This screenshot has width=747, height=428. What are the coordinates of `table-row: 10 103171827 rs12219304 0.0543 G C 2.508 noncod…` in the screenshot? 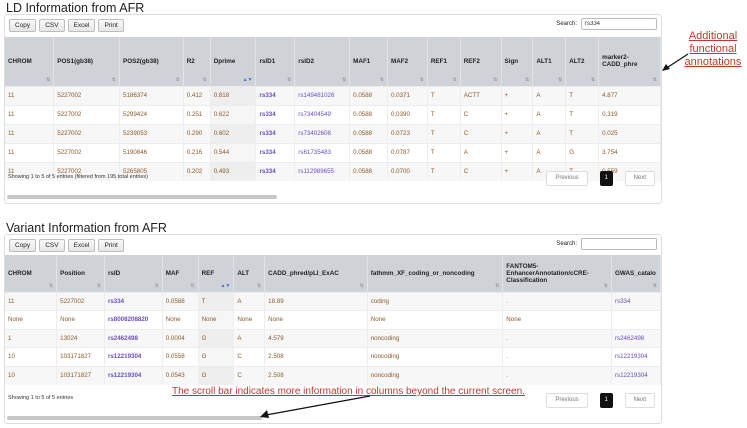 It's located at (333, 375).